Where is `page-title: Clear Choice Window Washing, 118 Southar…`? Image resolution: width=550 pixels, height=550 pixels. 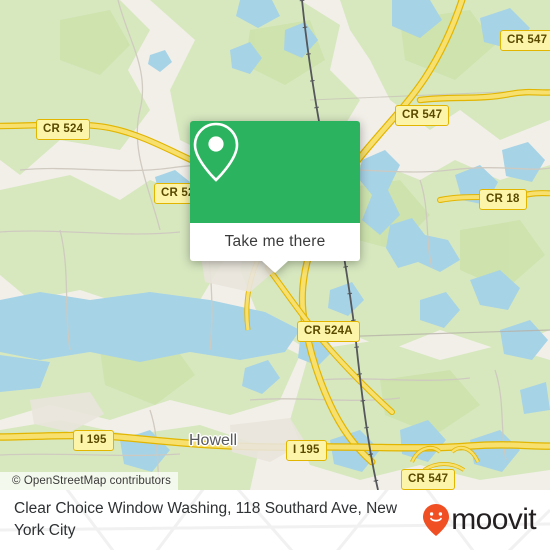
page-title: Clear Choice Window Washing, 118 Southar… is located at coordinates (206, 519).